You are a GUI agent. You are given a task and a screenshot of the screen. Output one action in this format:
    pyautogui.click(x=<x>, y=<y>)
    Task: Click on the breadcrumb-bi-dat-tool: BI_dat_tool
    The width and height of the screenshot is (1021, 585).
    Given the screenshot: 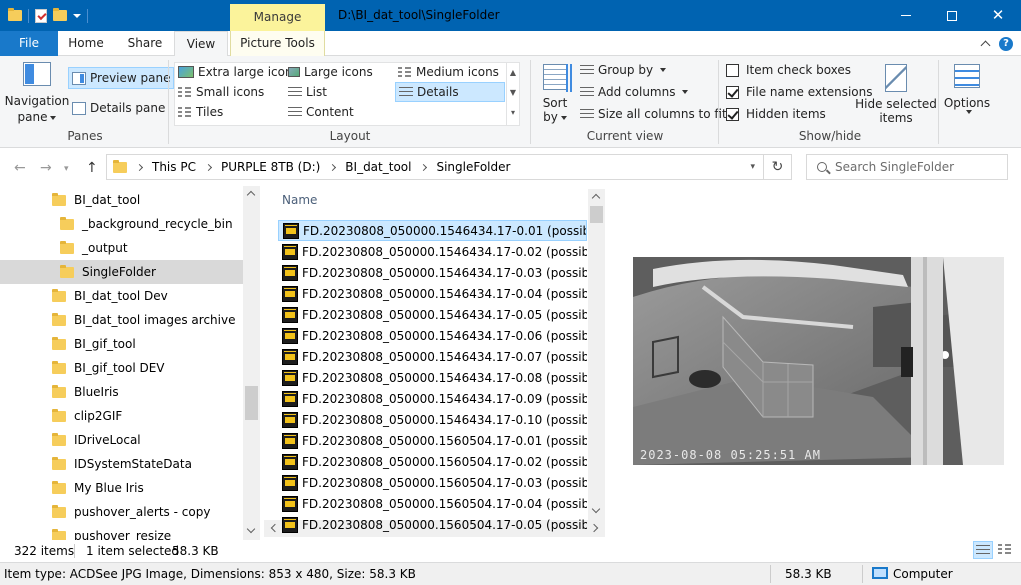 What is the action you would take?
    pyautogui.click(x=378, y=167)
    